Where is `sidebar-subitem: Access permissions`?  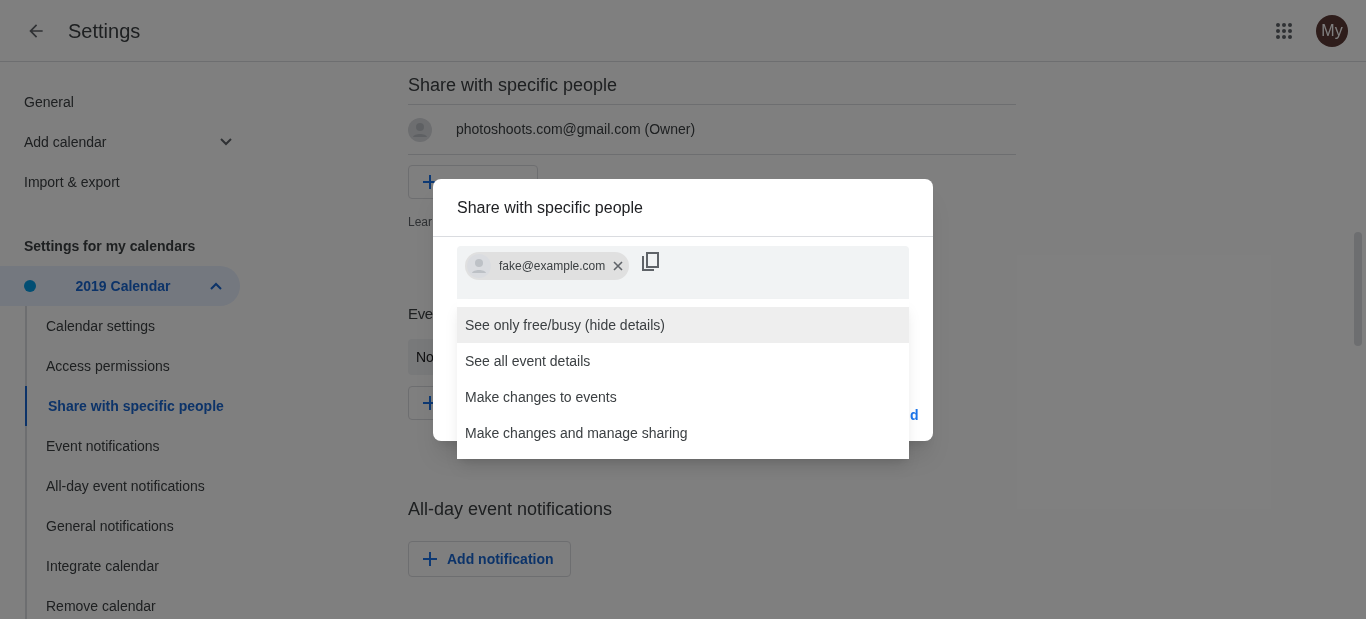
sidebar-subitem: Access permissions is located at coordinates (140, 366).